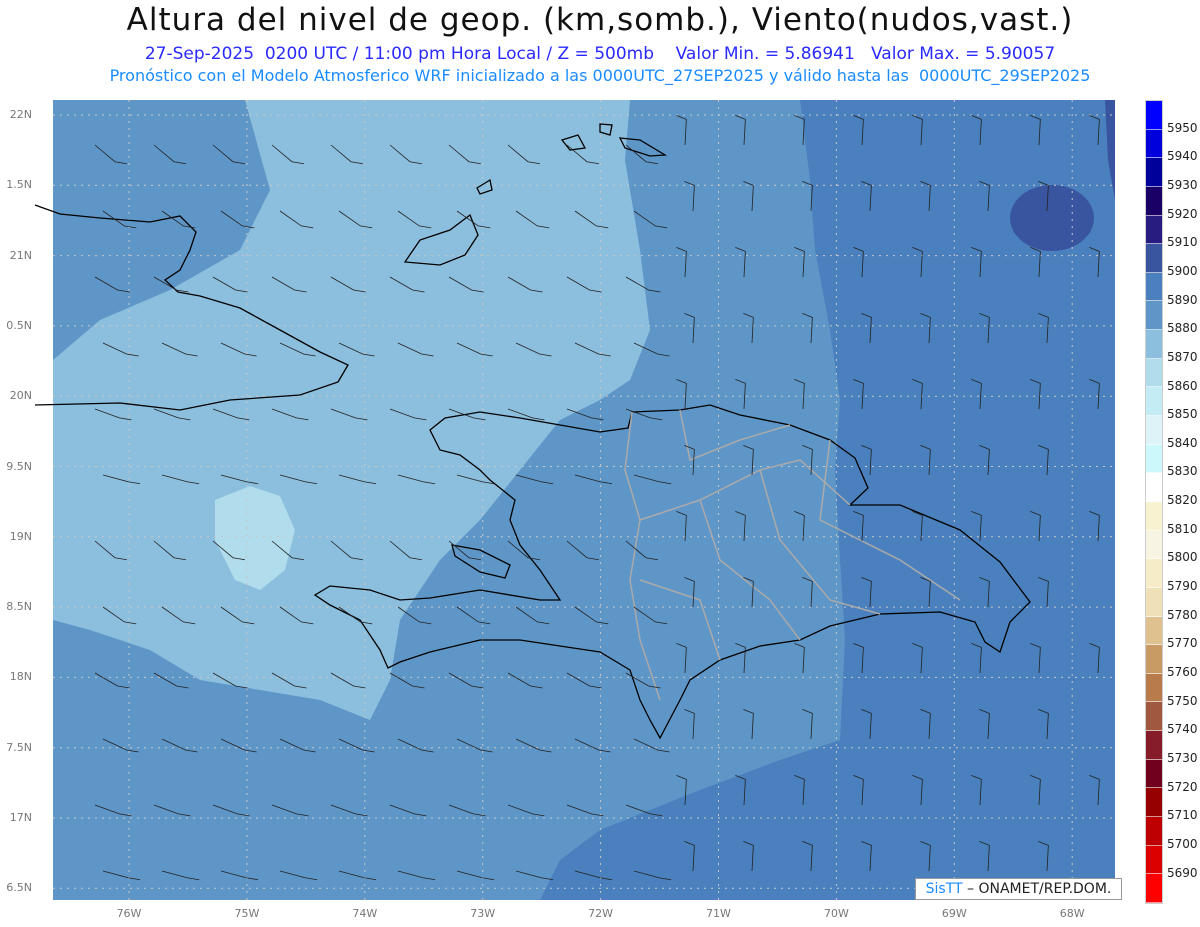  I want to click on colorbar-label: 5740, so click(1182, 729).